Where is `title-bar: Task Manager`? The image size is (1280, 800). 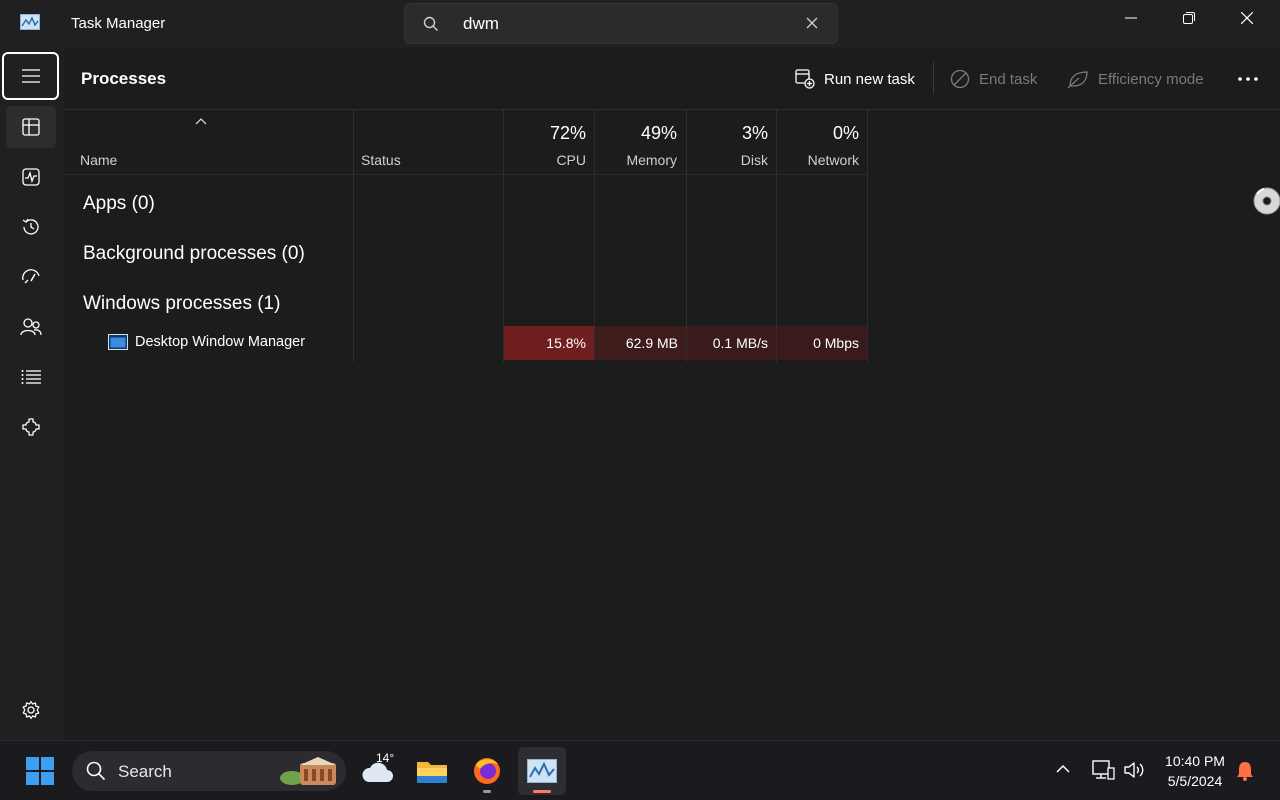
title-bar: Task Manager is located at coordinates (640, 24).